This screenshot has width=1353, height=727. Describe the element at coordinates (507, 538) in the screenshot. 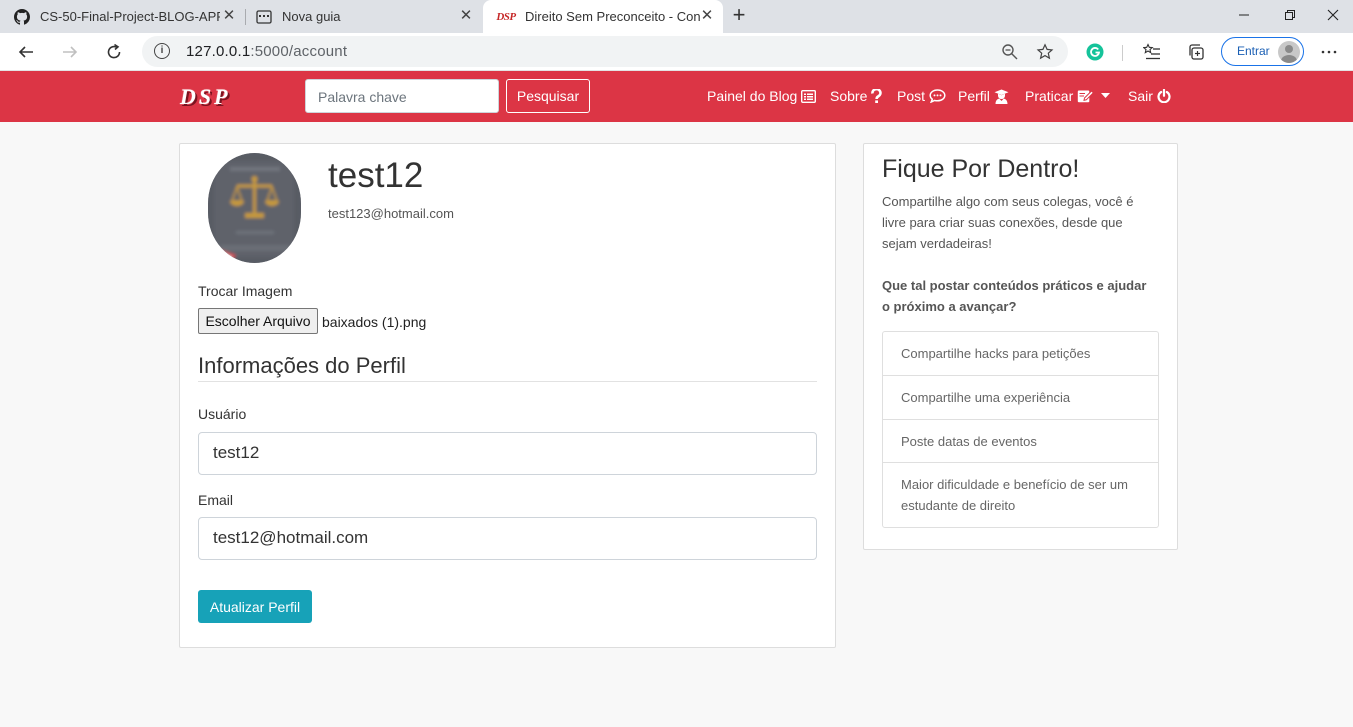

I see `email-input: test12@hotmail.com` at that location.